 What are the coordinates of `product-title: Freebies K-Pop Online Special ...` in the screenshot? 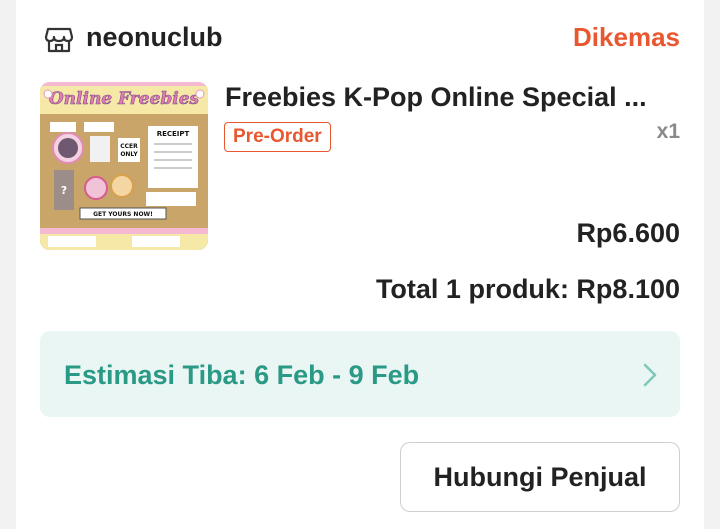 It's located at (454, 97).